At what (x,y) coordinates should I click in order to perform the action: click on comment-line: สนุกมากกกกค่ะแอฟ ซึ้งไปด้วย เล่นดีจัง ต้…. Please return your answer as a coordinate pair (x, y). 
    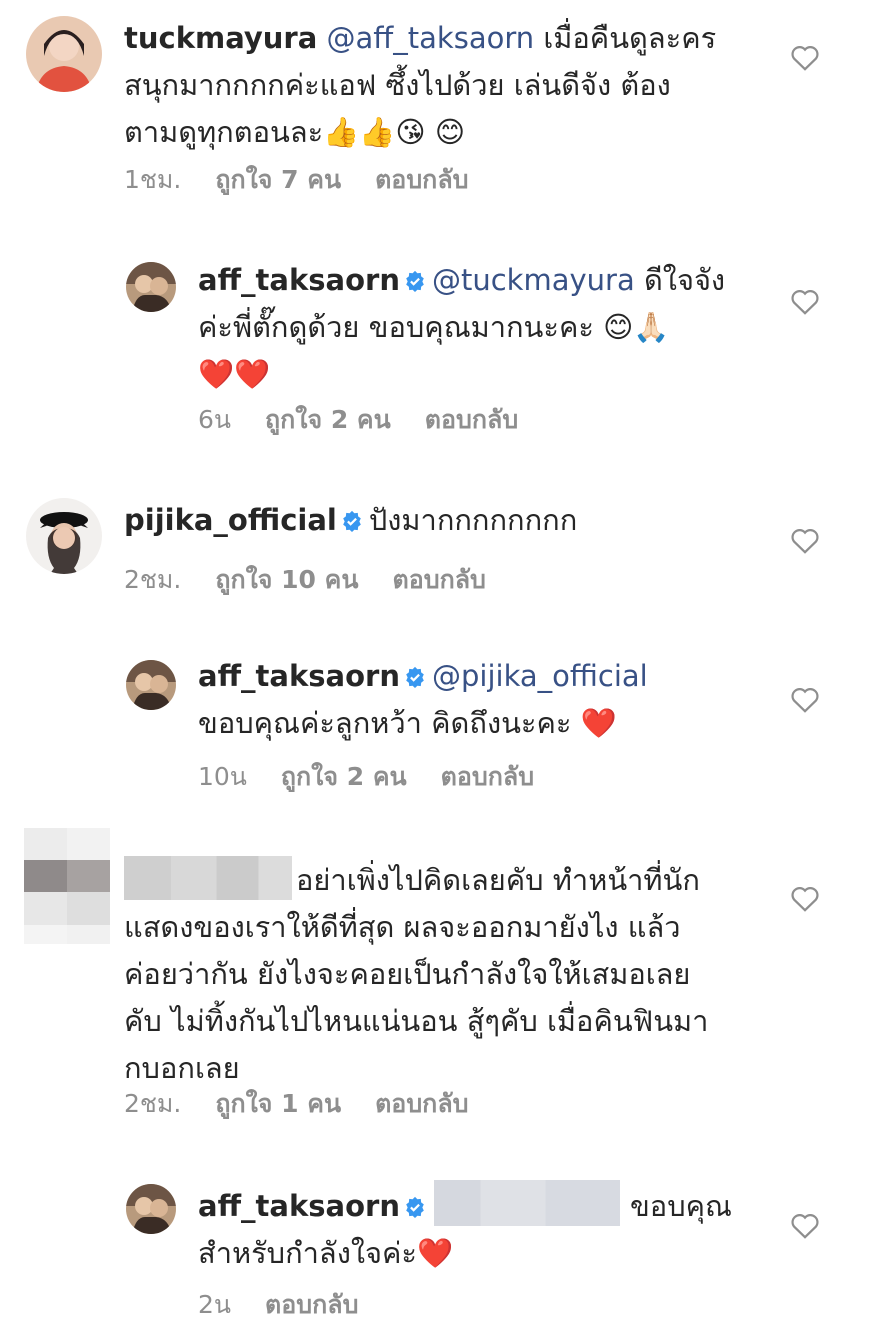
    Looking at the image, I should click on (397, 85).